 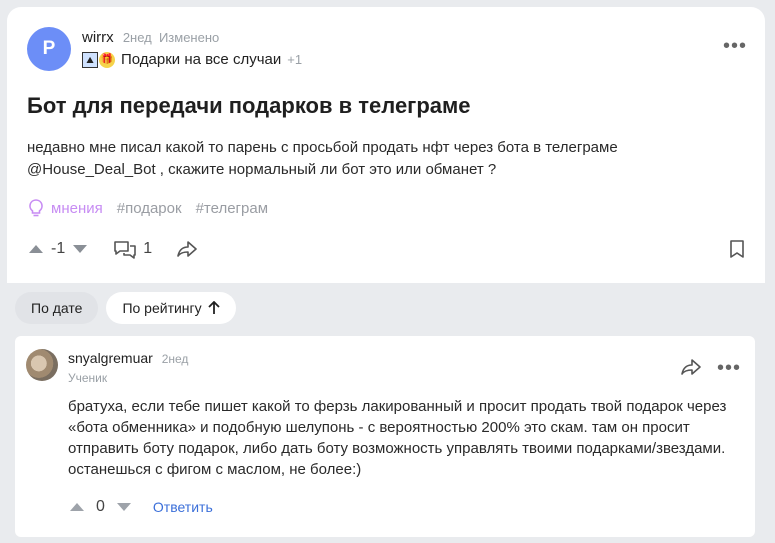 What do you see at coordinates (141, 507) in the screenshot?
I see `comment-actions: 0 Ответить` at bounding box center [141, 507].